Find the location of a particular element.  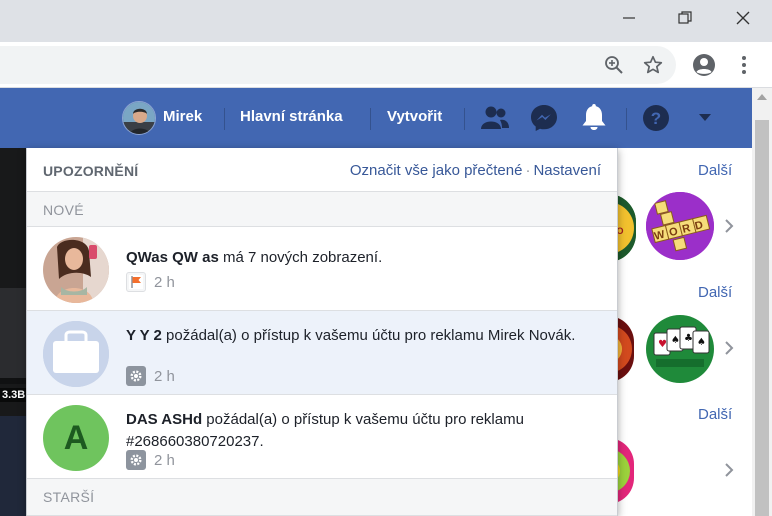

notification-actor: Y Y 2 is located at coordinates (144, 335).